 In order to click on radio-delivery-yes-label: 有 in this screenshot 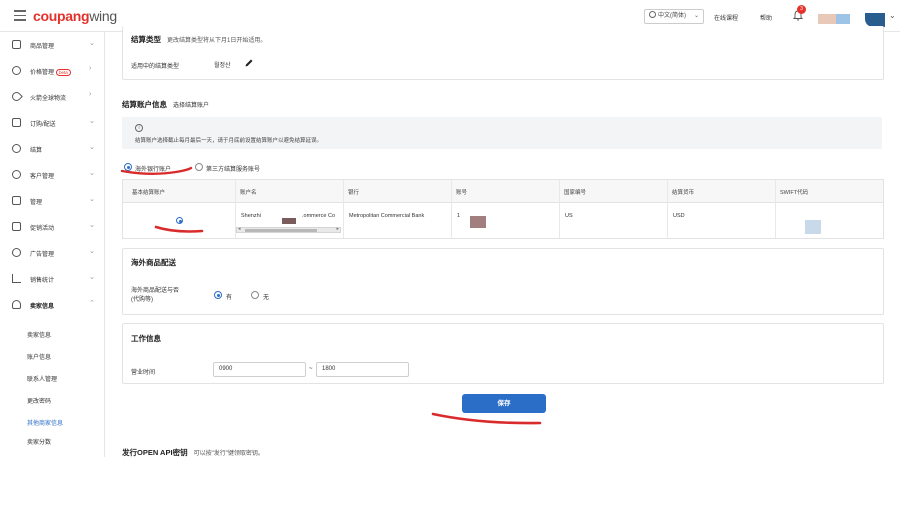, I will do `click(229, 296)`.